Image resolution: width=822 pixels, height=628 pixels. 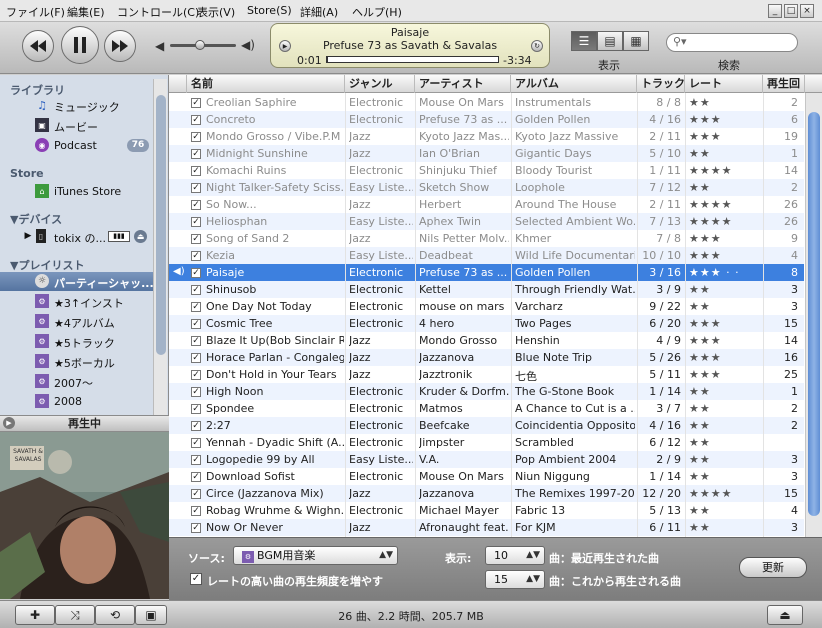 I want to click on shuffle-button: ⤨, so click(x=75, y=615).